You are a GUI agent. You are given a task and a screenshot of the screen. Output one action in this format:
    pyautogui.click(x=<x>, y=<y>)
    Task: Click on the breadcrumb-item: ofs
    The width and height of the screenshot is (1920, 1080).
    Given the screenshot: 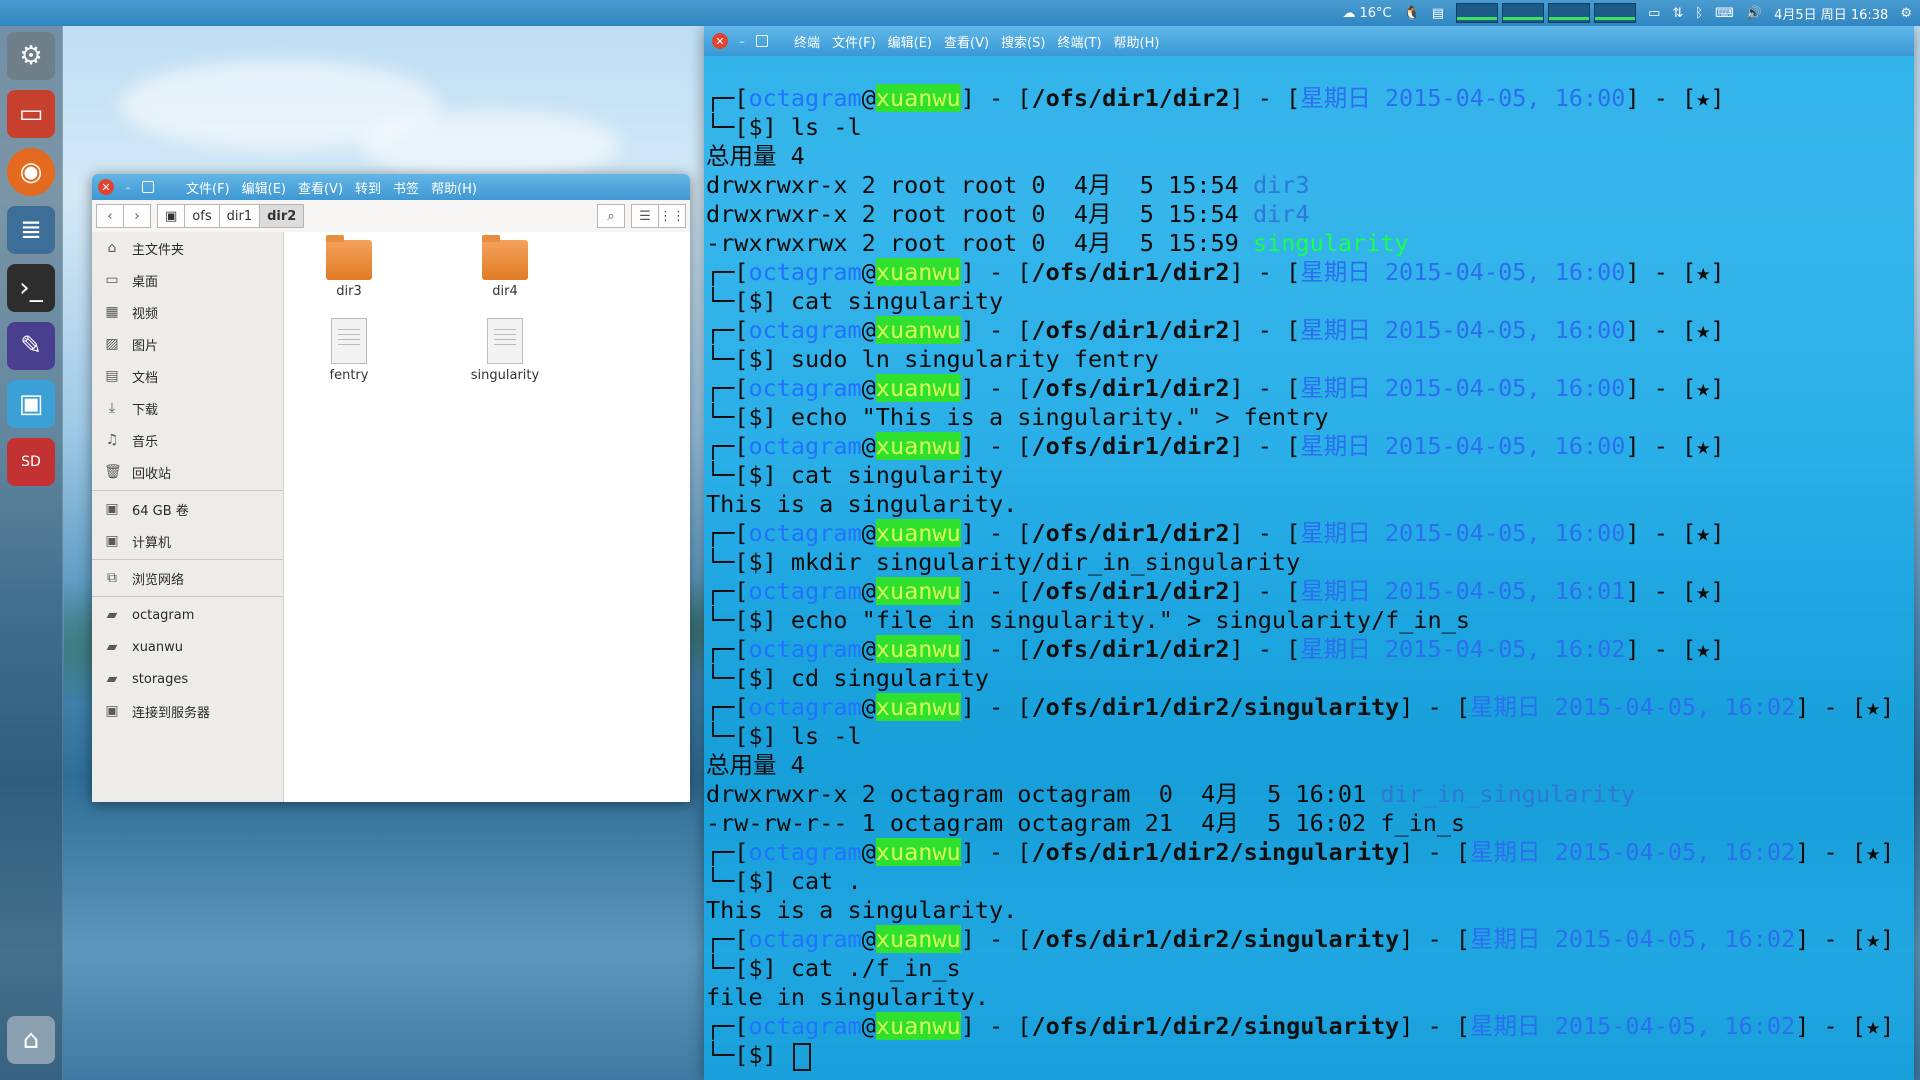 What is the action you would take?
    pyautogui.click(x=202, y=216)
    